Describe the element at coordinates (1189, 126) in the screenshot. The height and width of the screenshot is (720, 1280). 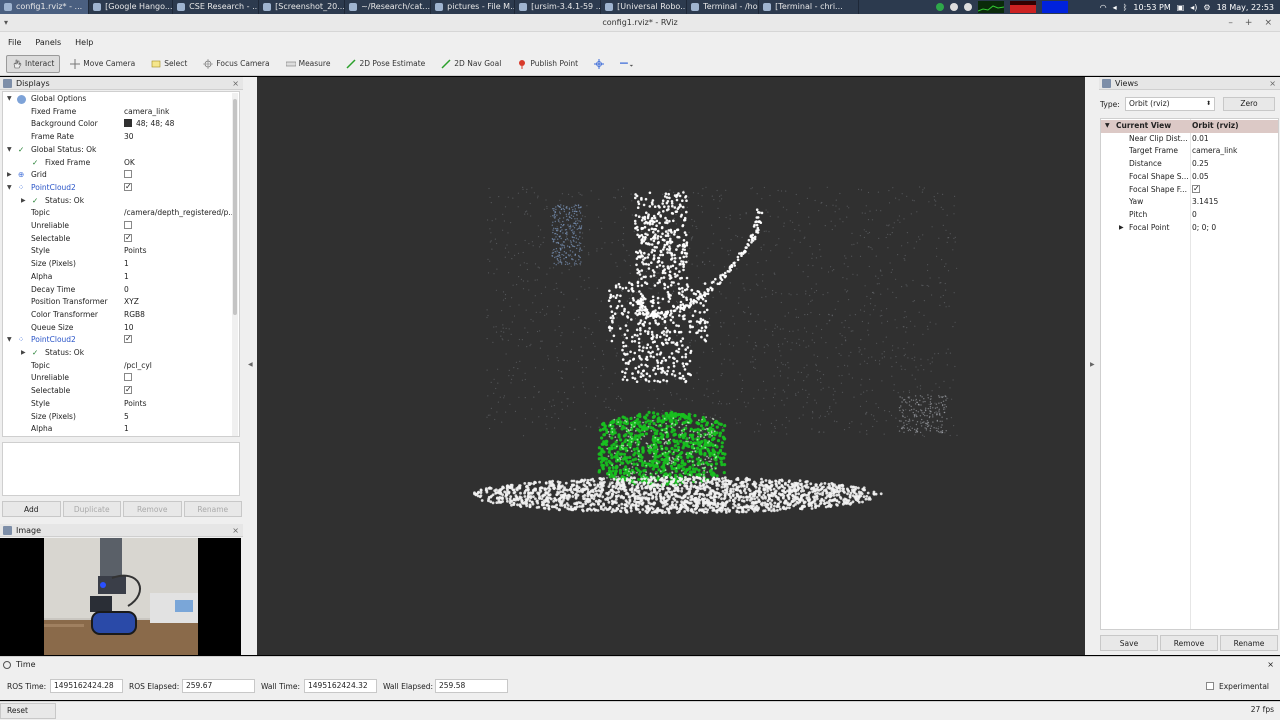
I see `current-view-row: ▼ Current View Orbit (rviz)` at that location.